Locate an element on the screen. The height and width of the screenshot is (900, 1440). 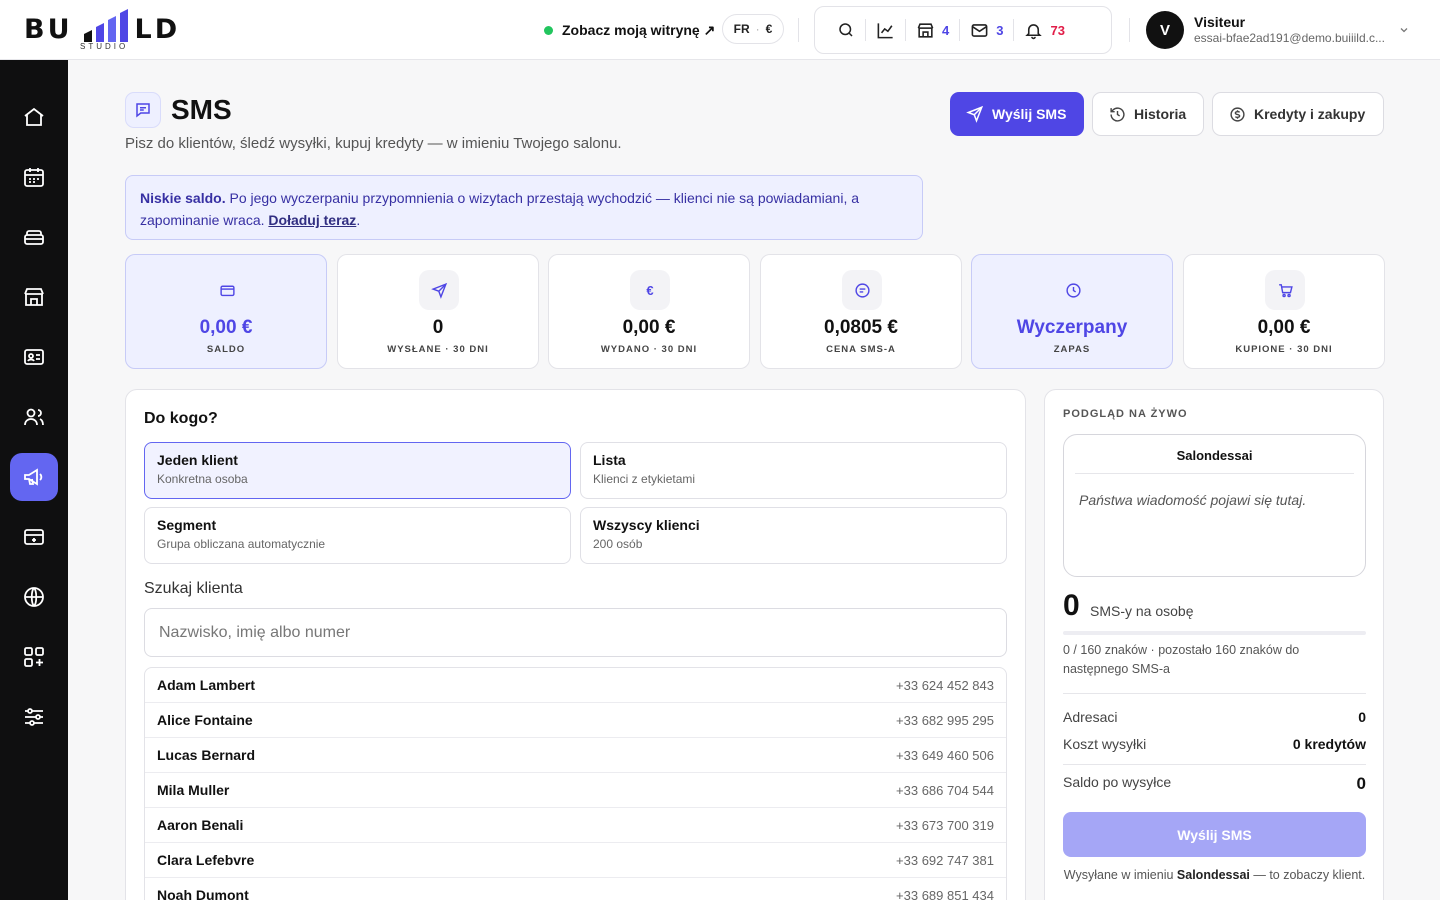
option-title: Jeden klient is located at coordinates (197, 460).